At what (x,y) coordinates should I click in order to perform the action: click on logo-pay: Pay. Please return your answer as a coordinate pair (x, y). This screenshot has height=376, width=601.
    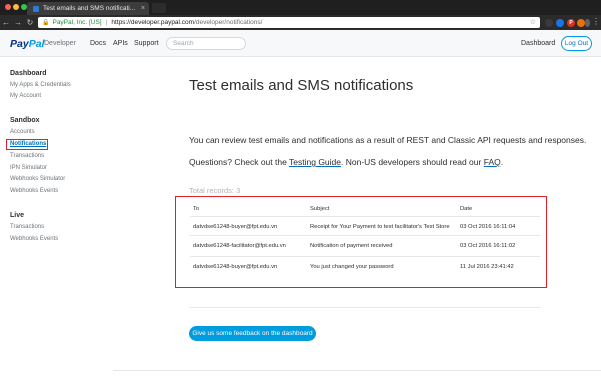
    Looking at the image, I should click on (19, 44).